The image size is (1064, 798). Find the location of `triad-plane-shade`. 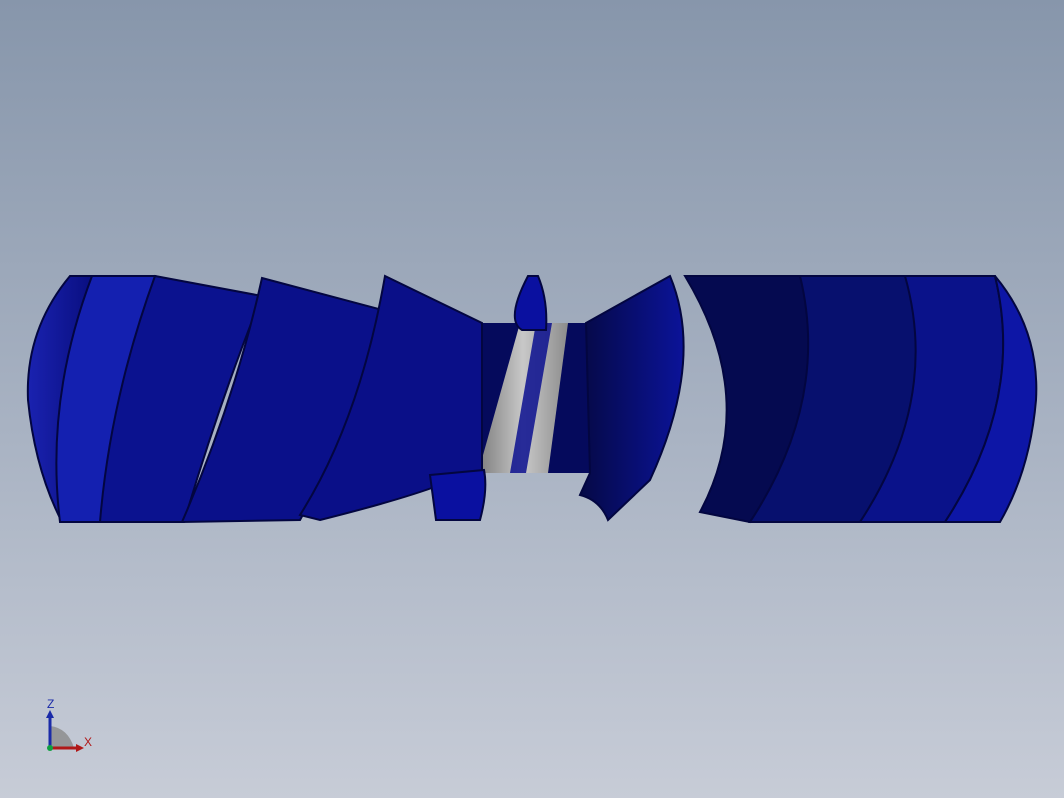

triad-plane-shade is located at coordinates (62, 737).